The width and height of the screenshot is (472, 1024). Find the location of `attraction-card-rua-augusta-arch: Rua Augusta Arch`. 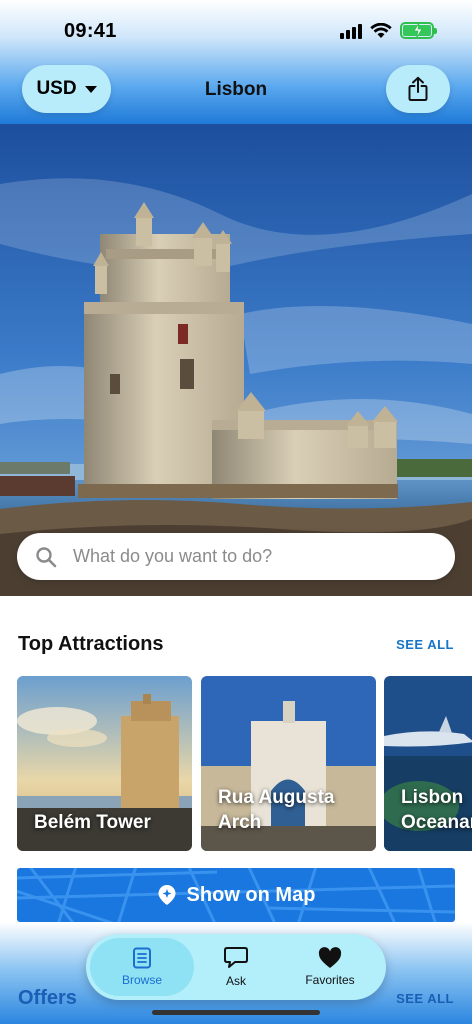

attraction-card-rua-augusta-arch: Rua Augusta Arch is located at coordinates (288, 763).